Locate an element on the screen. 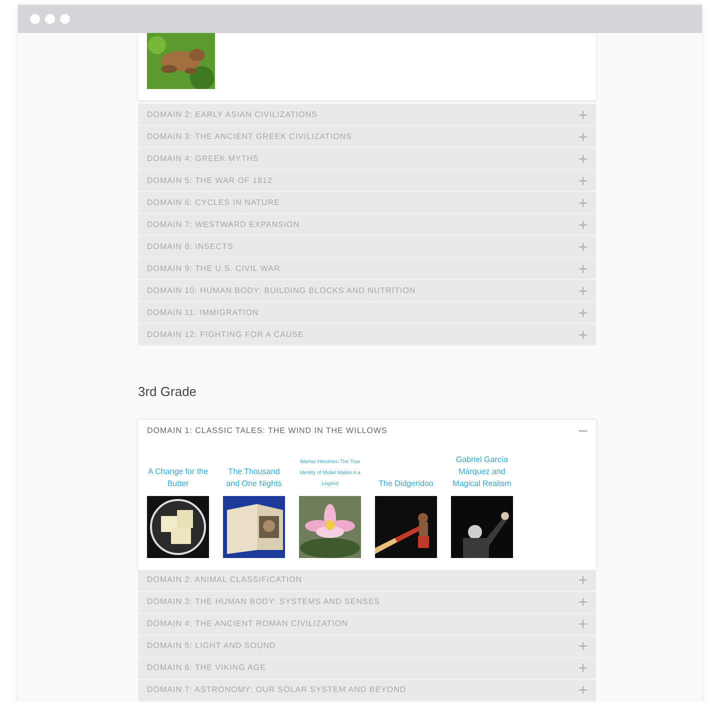  accordion-header: DOMAIN 4: THE ANCIENT ROMAN CIVILIZATION is located at coordinates (367, 625).